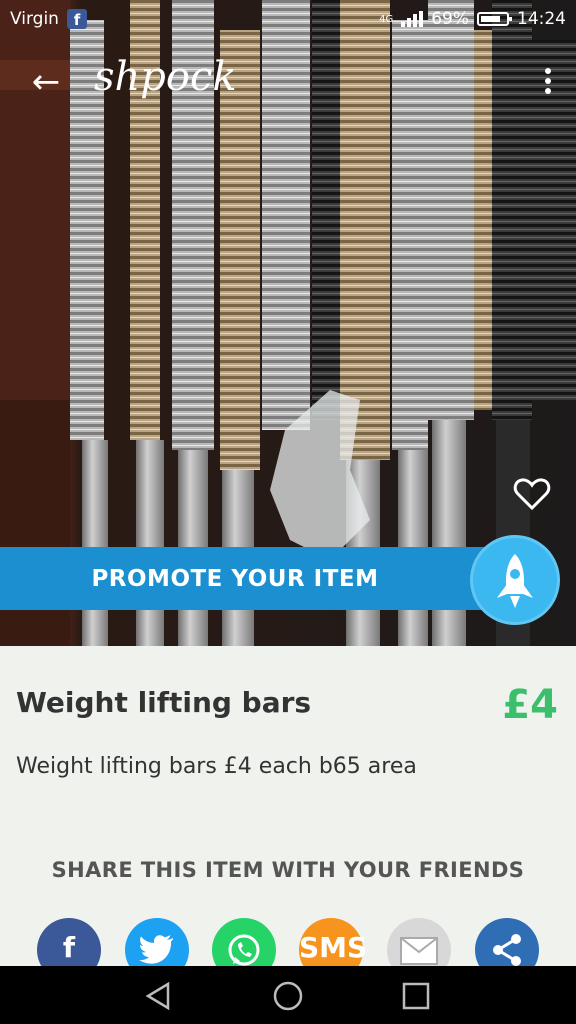 This screenshot has width=576, height=1024. I want to click on nav-recents-icon, so click(416, 996).